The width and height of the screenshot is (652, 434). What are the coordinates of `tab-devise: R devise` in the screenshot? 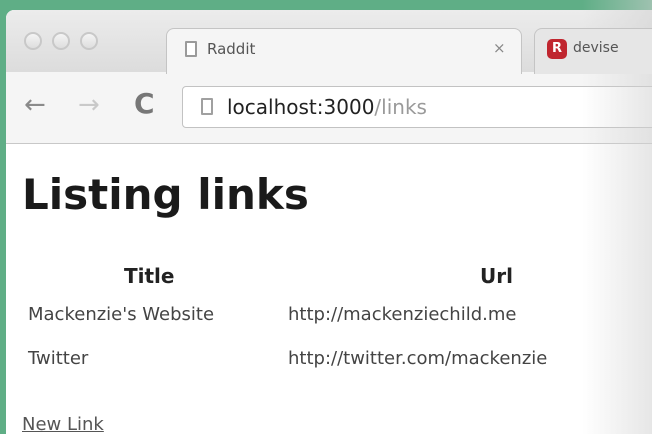 It's located at (593, 51).